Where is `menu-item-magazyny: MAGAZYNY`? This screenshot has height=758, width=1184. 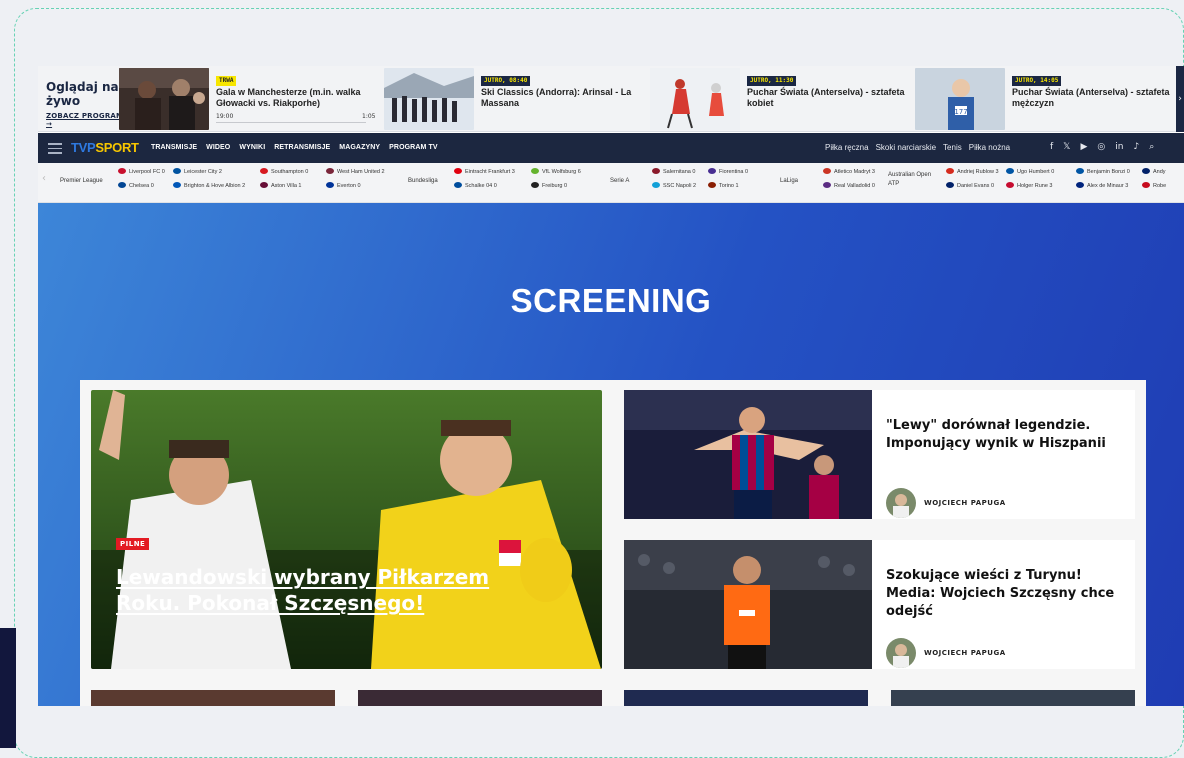 menu-item-magazyny: MAGAZYNY is located at coordinates (359, 147).